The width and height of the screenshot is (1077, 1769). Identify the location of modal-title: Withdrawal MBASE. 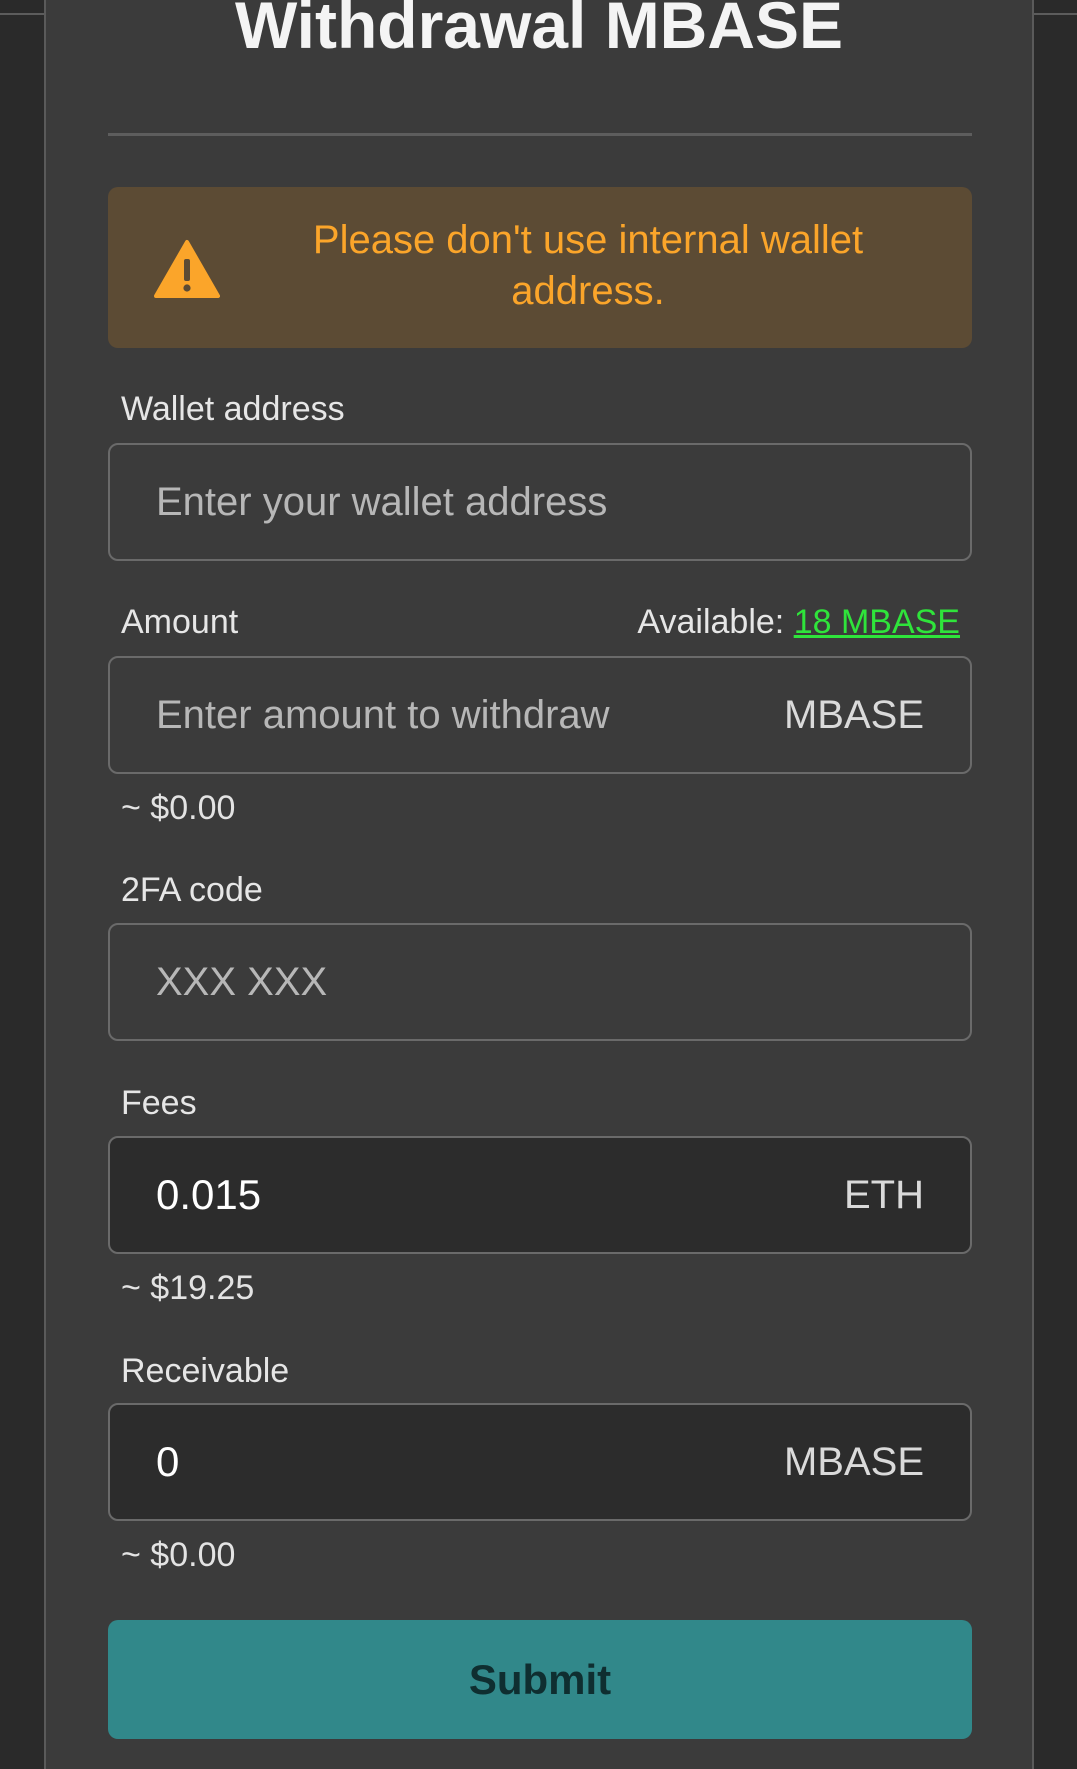
(539, 31).